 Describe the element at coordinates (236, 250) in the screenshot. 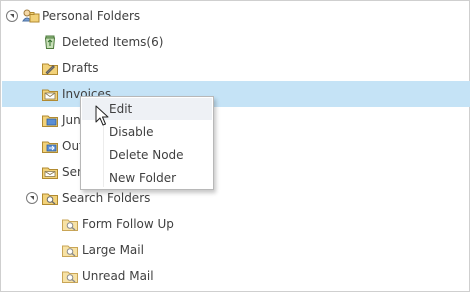

I see `tree-node-large-mail: Large Mail` at that location.